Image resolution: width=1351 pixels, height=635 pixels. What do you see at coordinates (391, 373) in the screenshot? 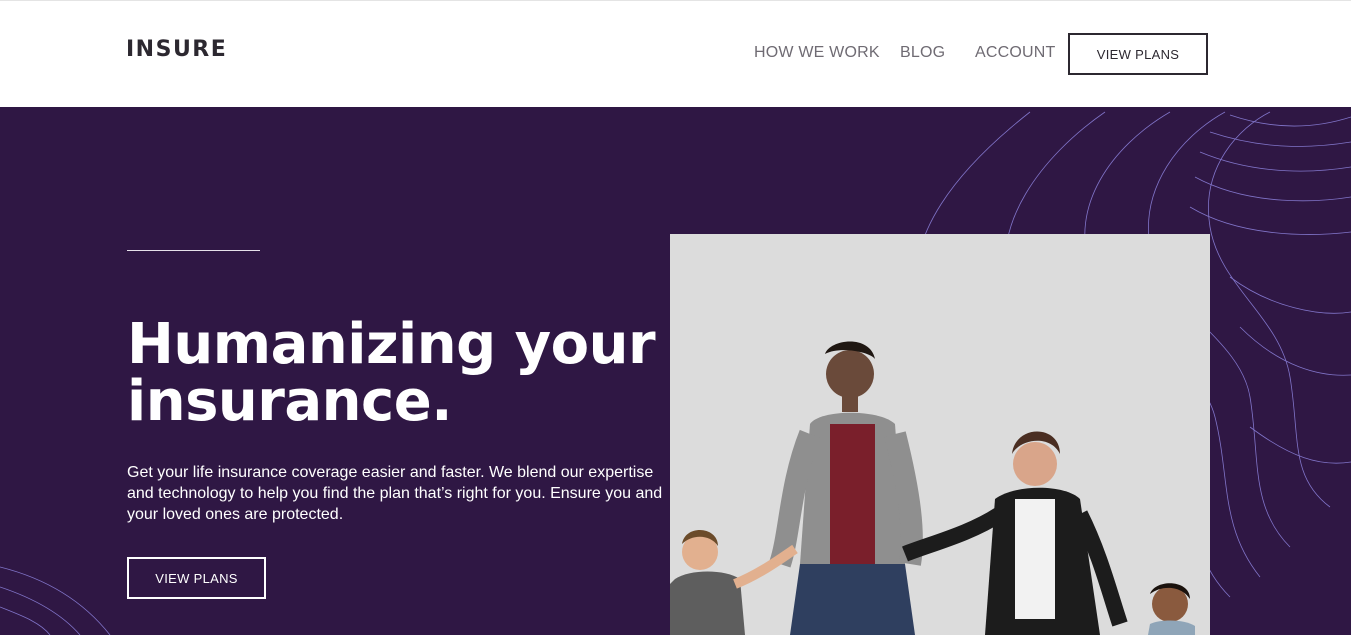
I see `hero-title: Humanizing your insurance.` at bounding box center [391, 373].